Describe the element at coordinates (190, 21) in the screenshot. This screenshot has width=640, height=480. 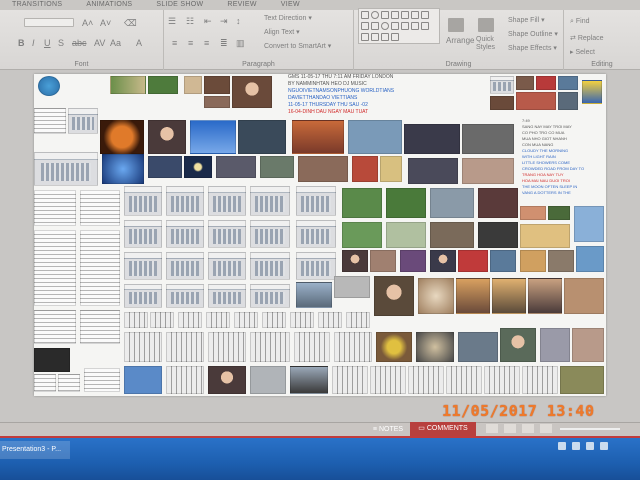
I see `numbering-icon: ☷` at that location.